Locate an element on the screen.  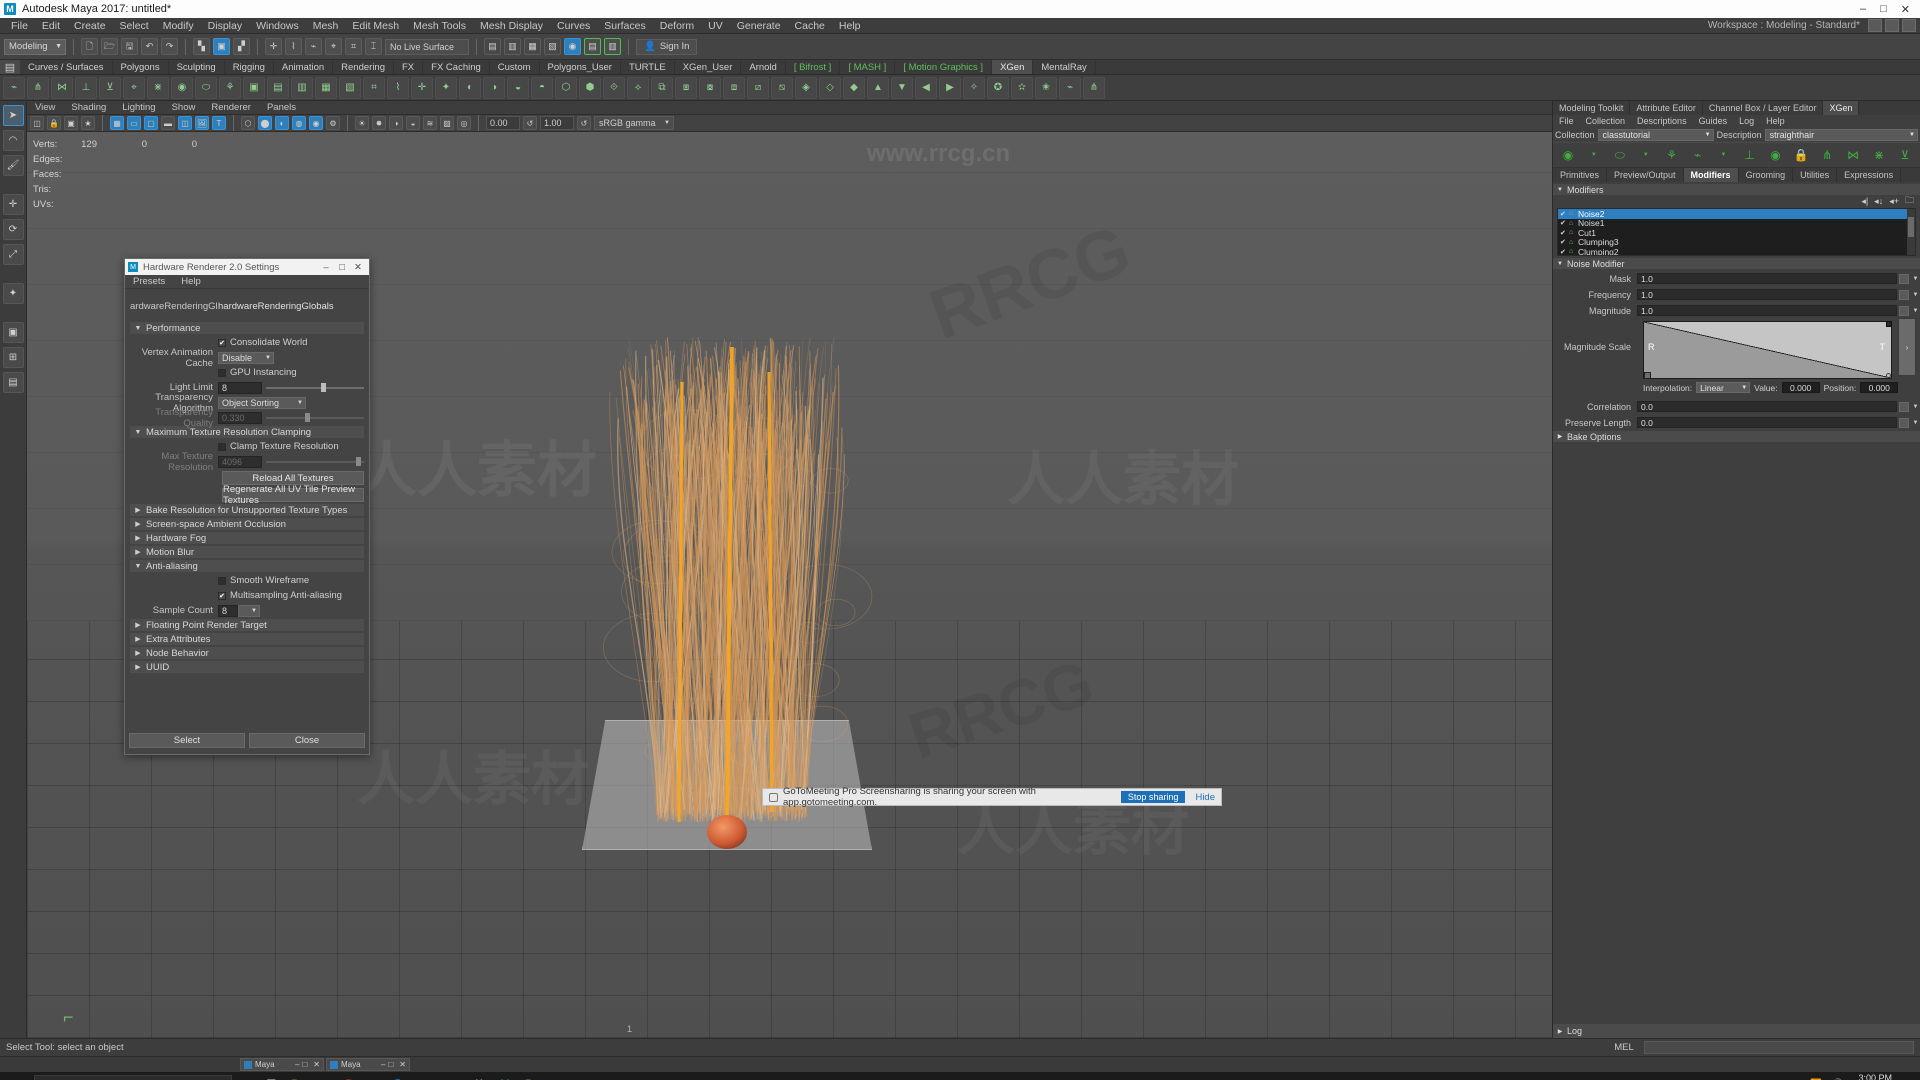
shelf-icon-30: ⧇ is located at coordinates (710, 87).